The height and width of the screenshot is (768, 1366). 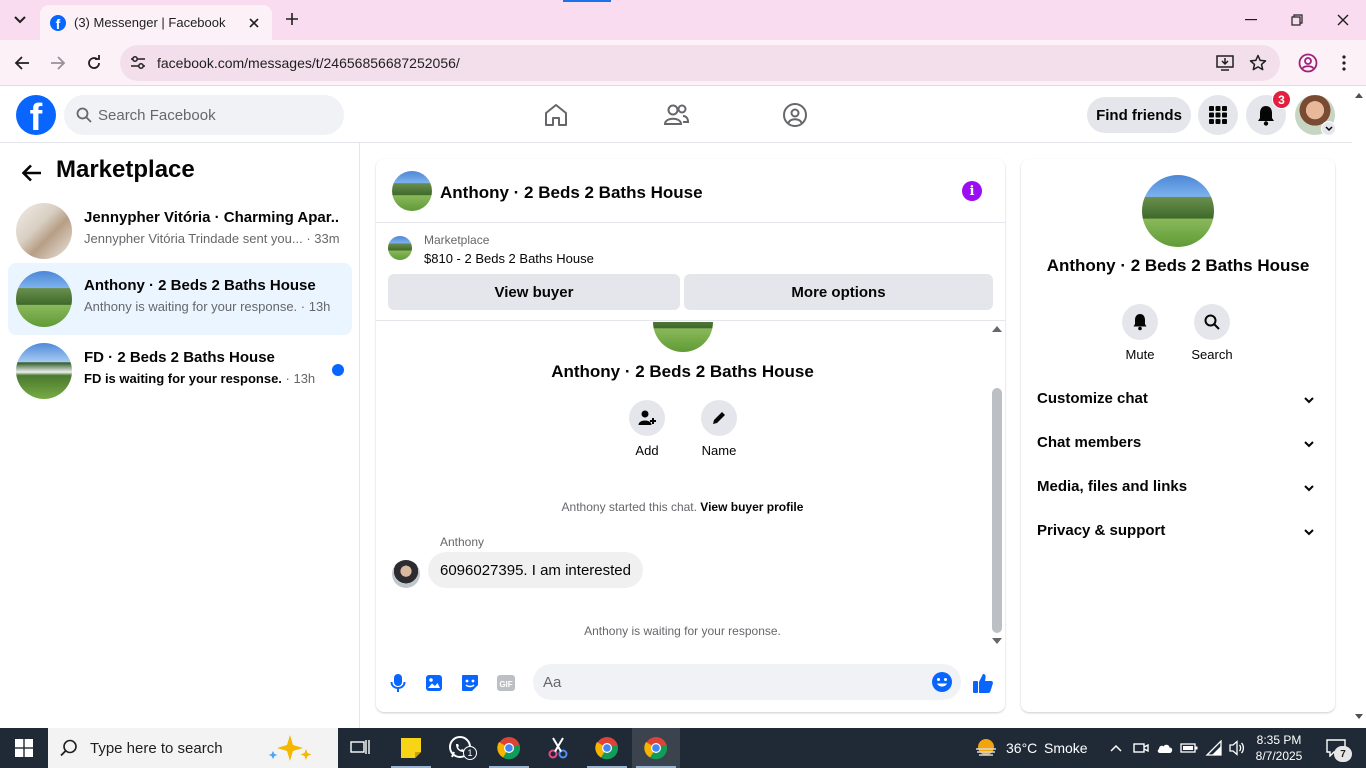 I want to click on privacy-support-section: Privacy & support, so click(x=1178, y=532).